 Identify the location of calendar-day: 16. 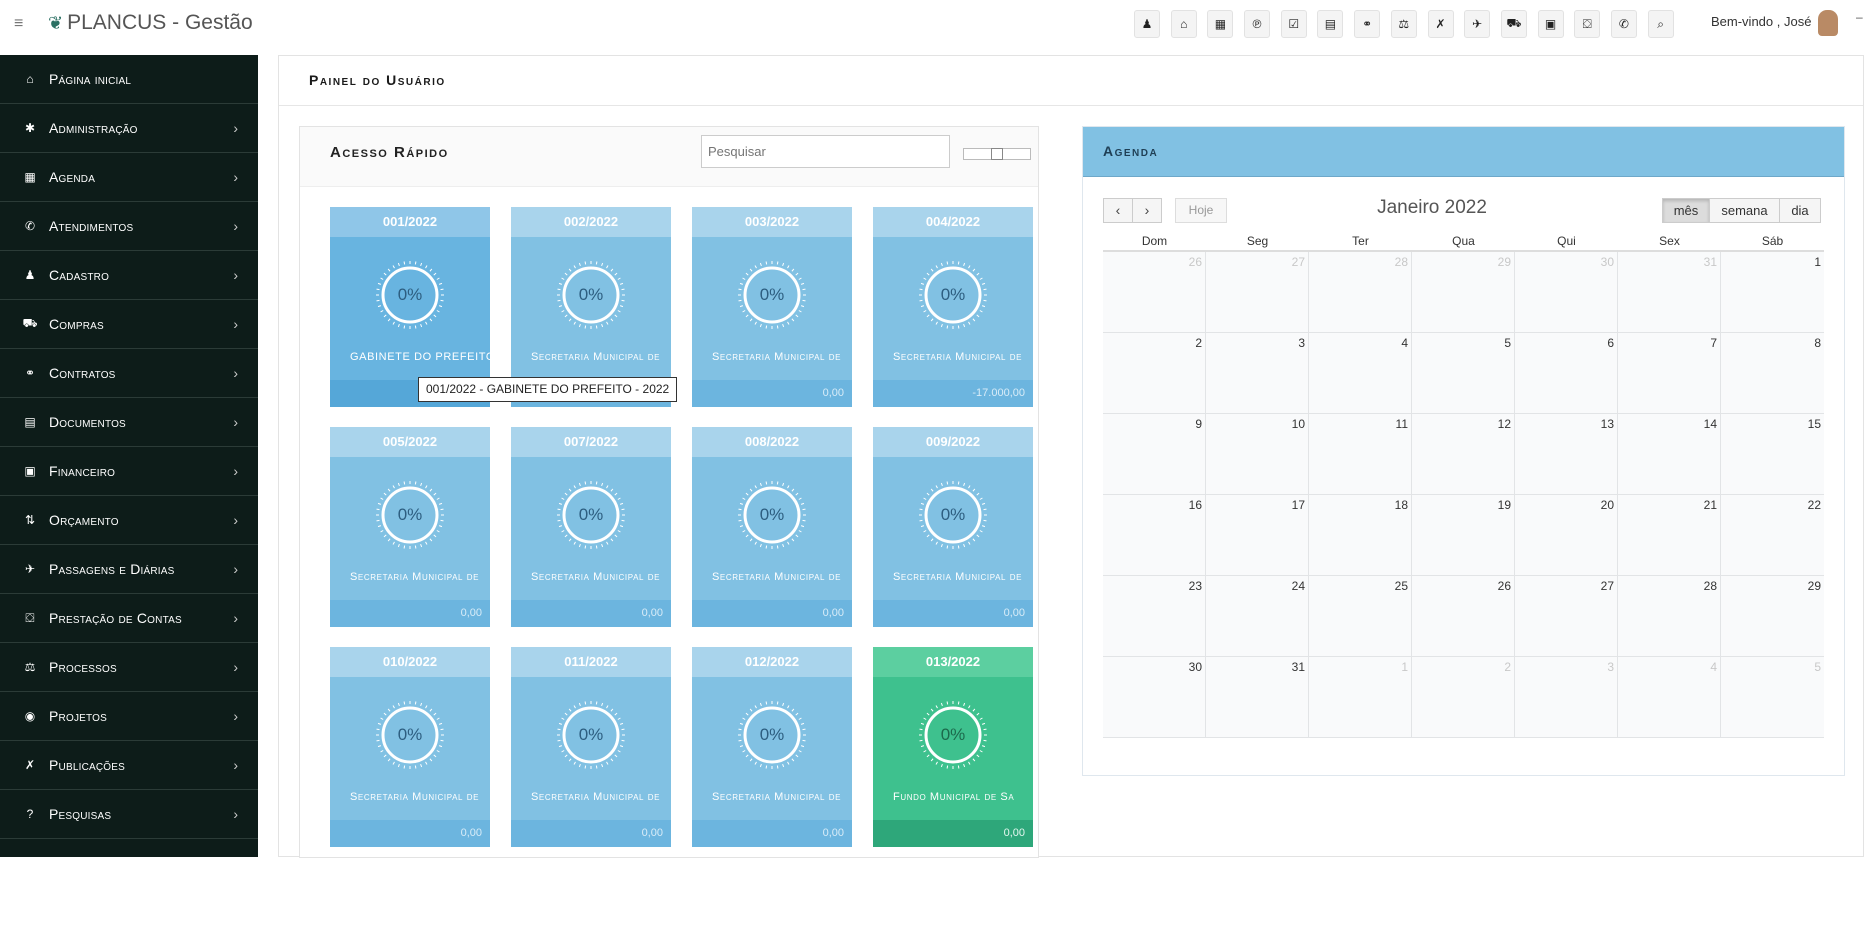
(1154, 535).